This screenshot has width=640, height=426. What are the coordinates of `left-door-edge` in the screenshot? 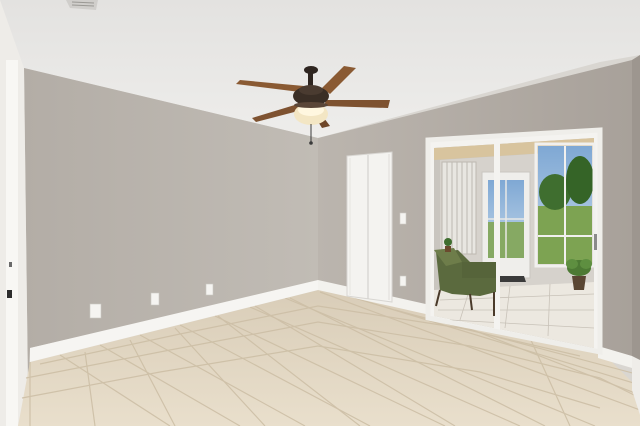 It's located at (12, 243).